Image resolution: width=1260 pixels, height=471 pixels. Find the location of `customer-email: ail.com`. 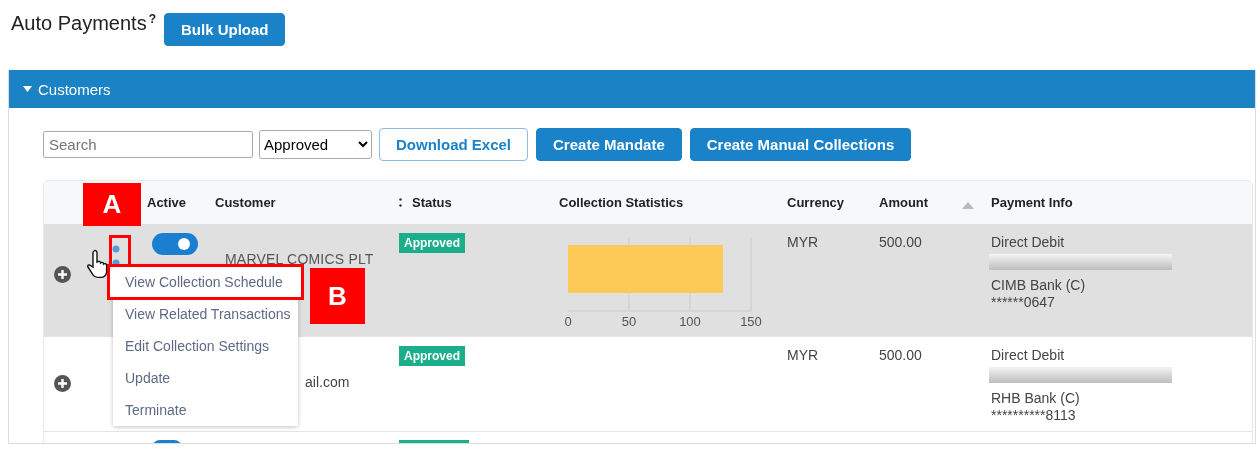

customer-email: ail.com is located at coordinates (328, 382).